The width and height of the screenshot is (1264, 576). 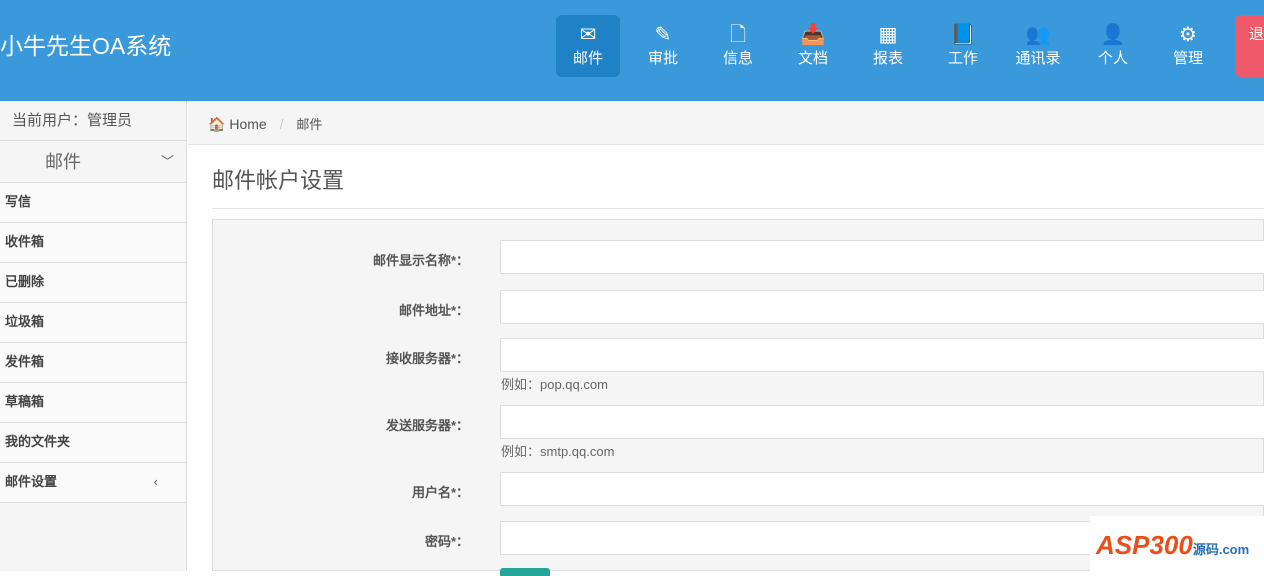 What do you see at coordinates (25, 361) in the screenshot?
I see `sidebar-item-label: 发件箱` at bounding box center [25, 361].